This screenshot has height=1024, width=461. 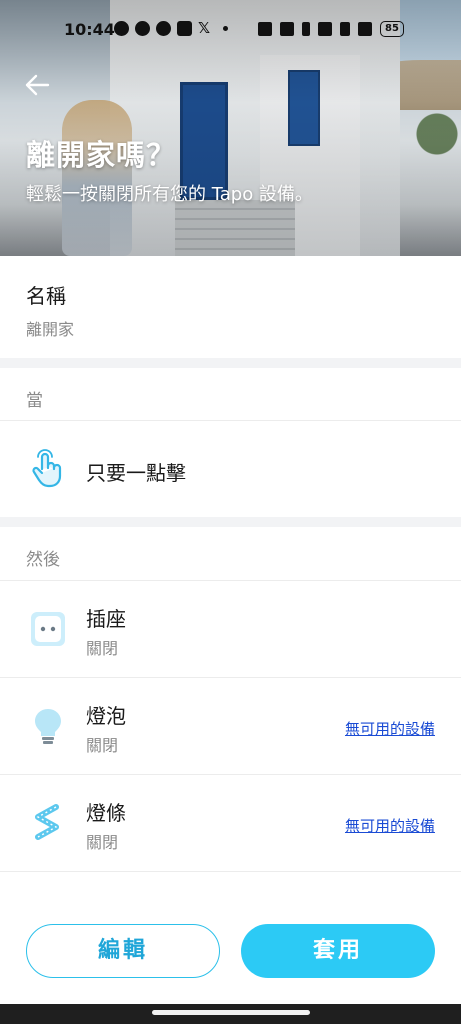 I want to click on when-header: 當, so click(x=34, y=401).